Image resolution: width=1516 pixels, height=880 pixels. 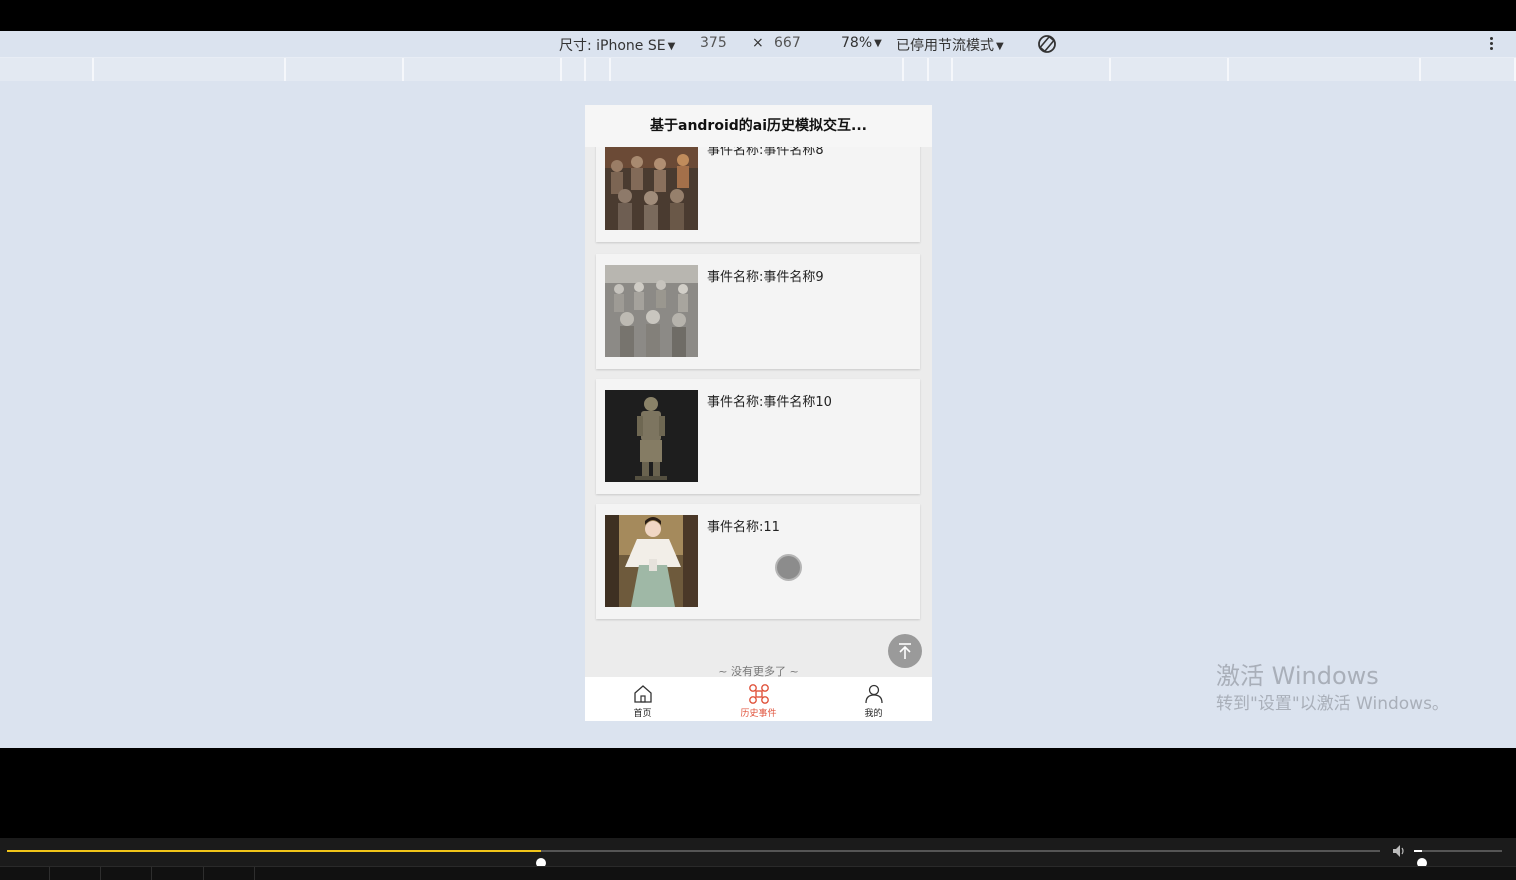 What do you see at coordinates (758, 311) in the screenshot?
I see `event-card: 事件名称:事件名称9` at bounding box center [758, 311].